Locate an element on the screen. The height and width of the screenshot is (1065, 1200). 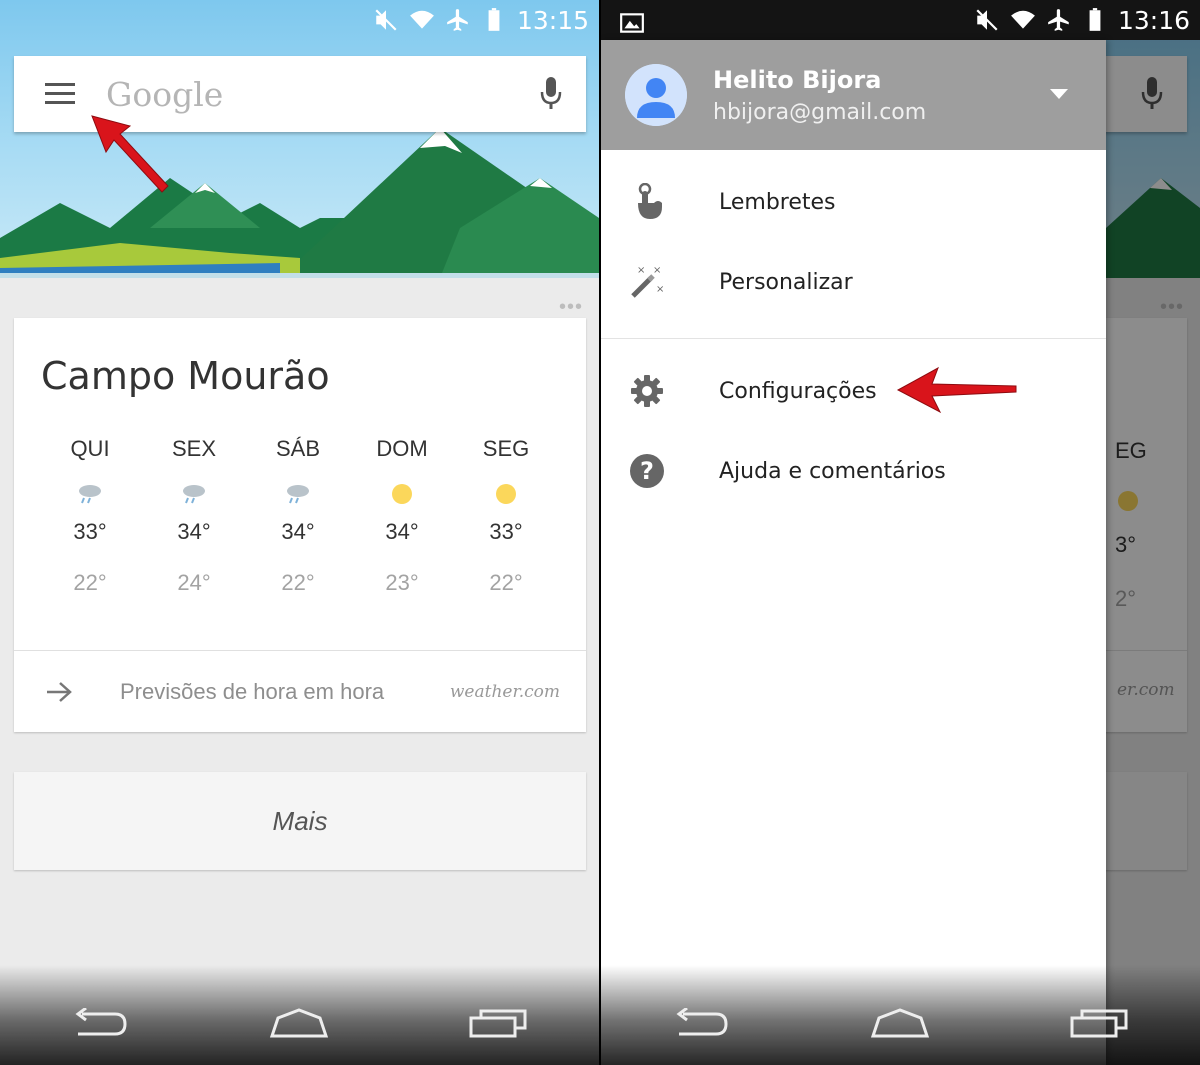
menu-item-lembretes: Lembretes is located at coordinates (853, 202).